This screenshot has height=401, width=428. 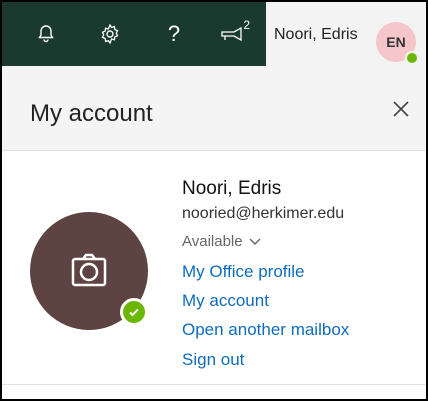 I want to click on check-icon, so click(x=134, y=312).